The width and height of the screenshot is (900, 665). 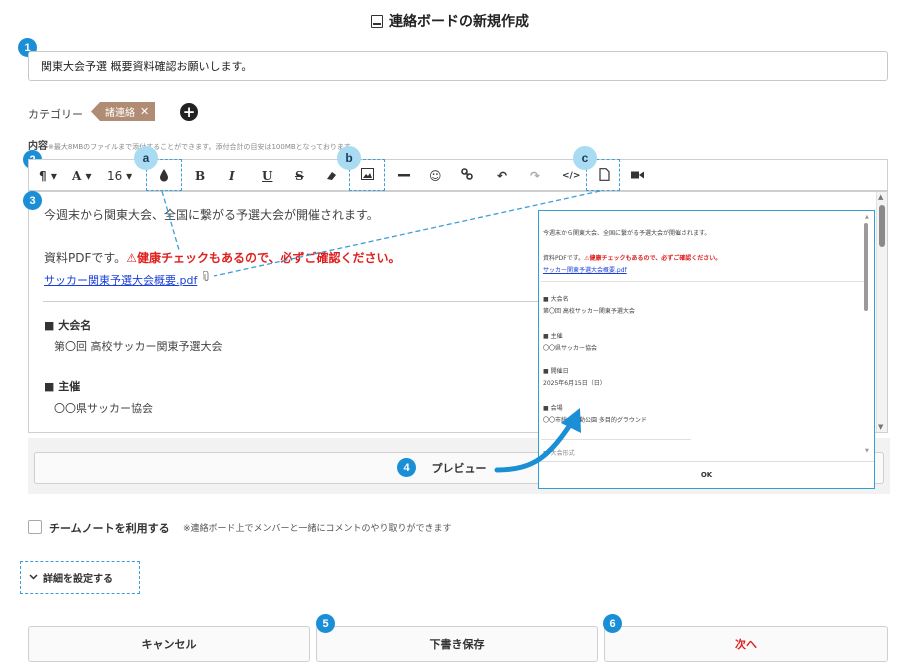 I want to click on preview-warning: ⚠健康チェックもあるので、必ずご確認ください。, so click(x=653, y=258).